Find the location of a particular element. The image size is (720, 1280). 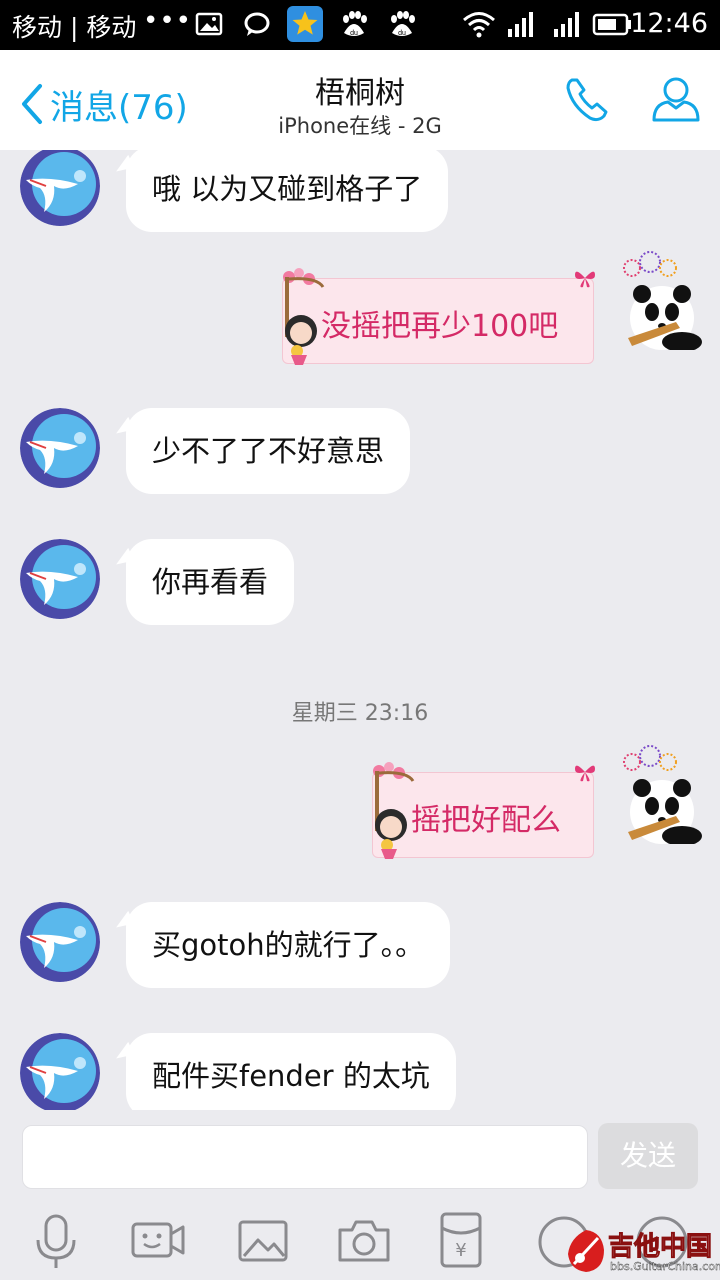

status-bar: 移动 | 移动 ••• du du 12:46 is located at coordinates (360, 25).